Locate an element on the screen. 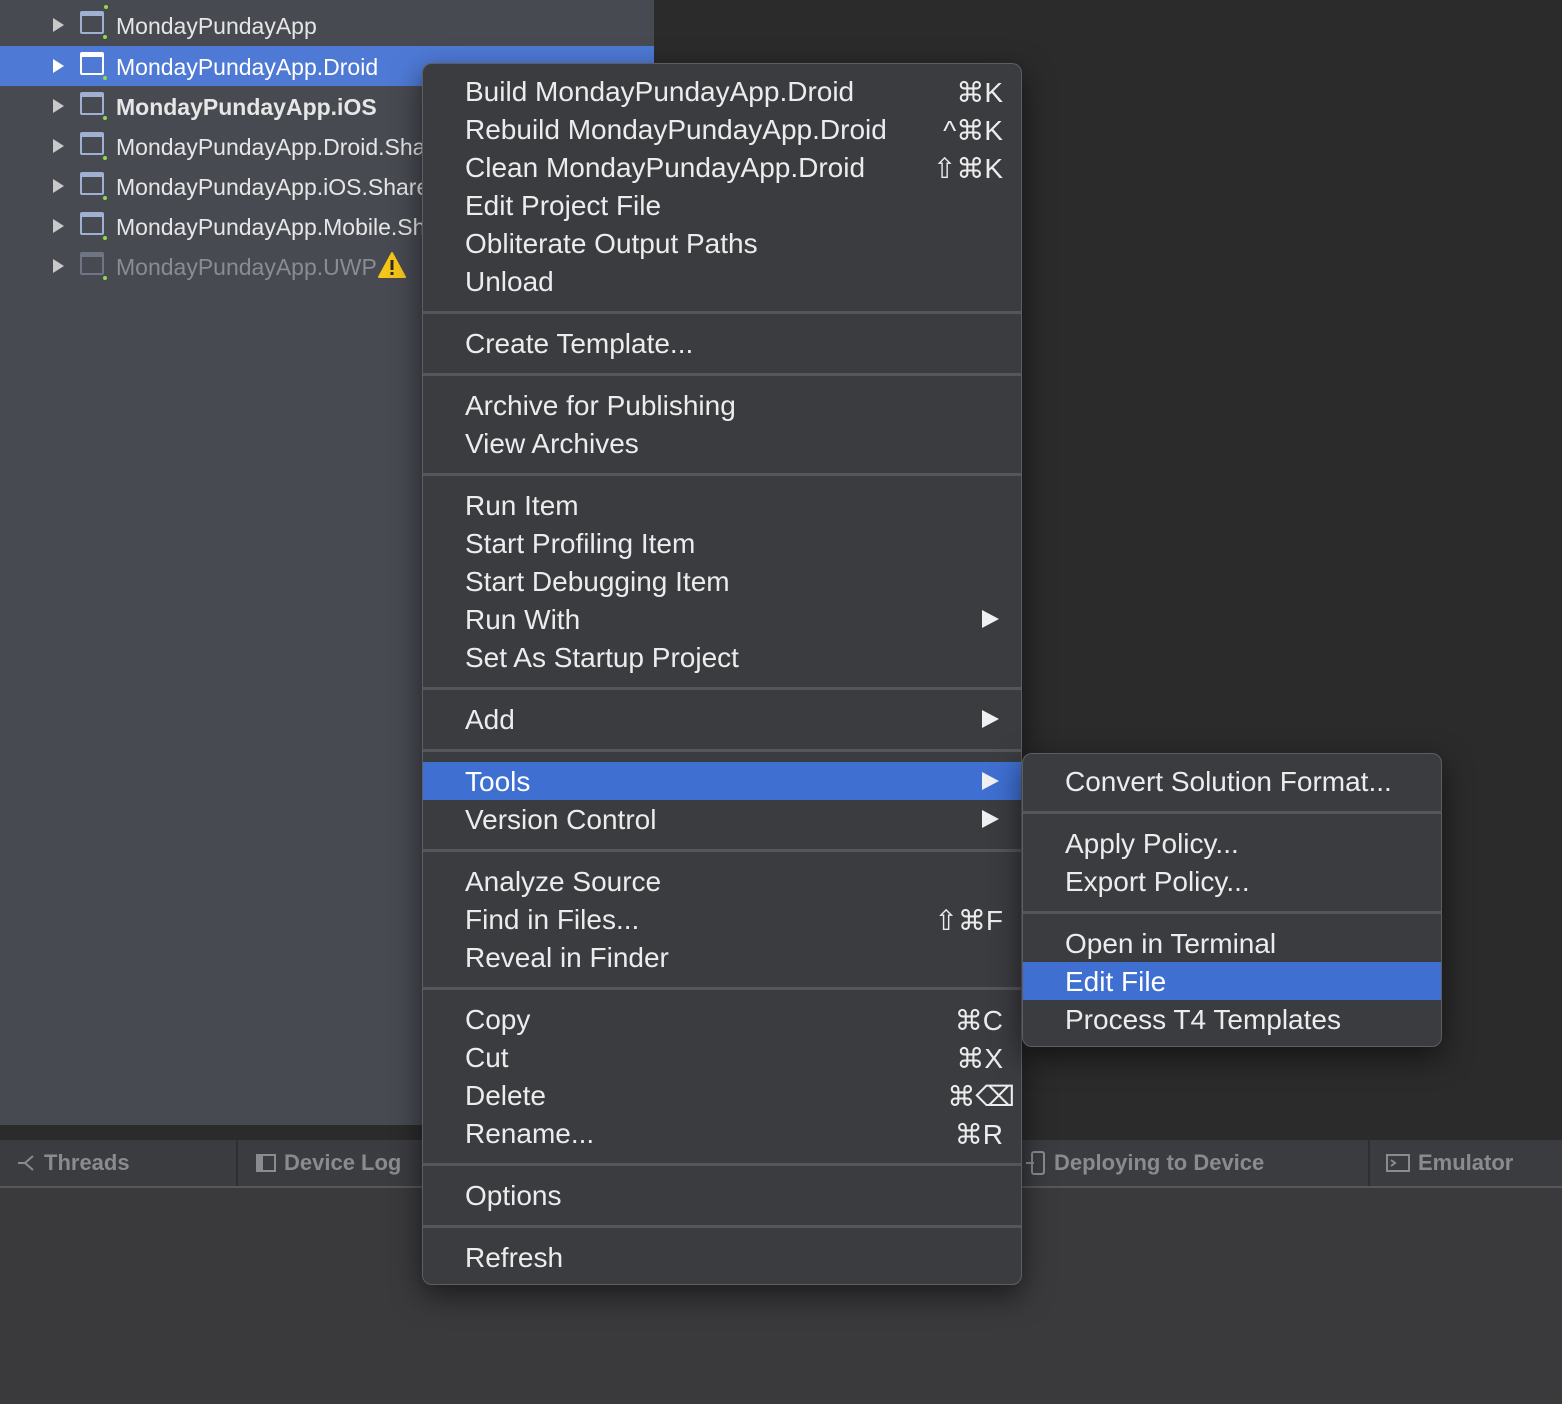 The width and height of the screenshot is (1562, 1404). menu-item-label: Copy is located at coordinates (498, 1019).